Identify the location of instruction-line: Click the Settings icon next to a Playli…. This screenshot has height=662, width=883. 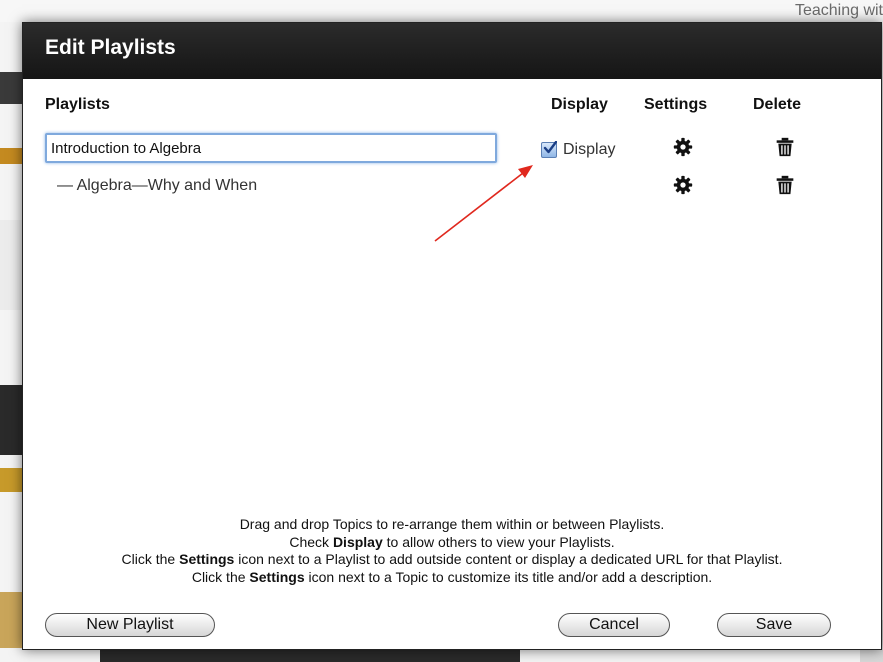
(452, 560).